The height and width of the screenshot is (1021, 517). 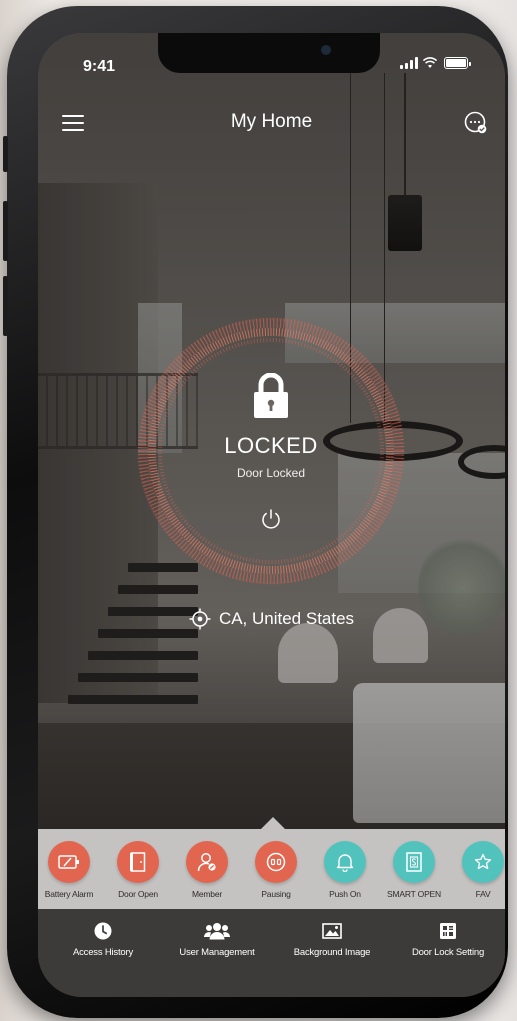 I want to click on function-label: Pausing, so click(x=276, y=894).